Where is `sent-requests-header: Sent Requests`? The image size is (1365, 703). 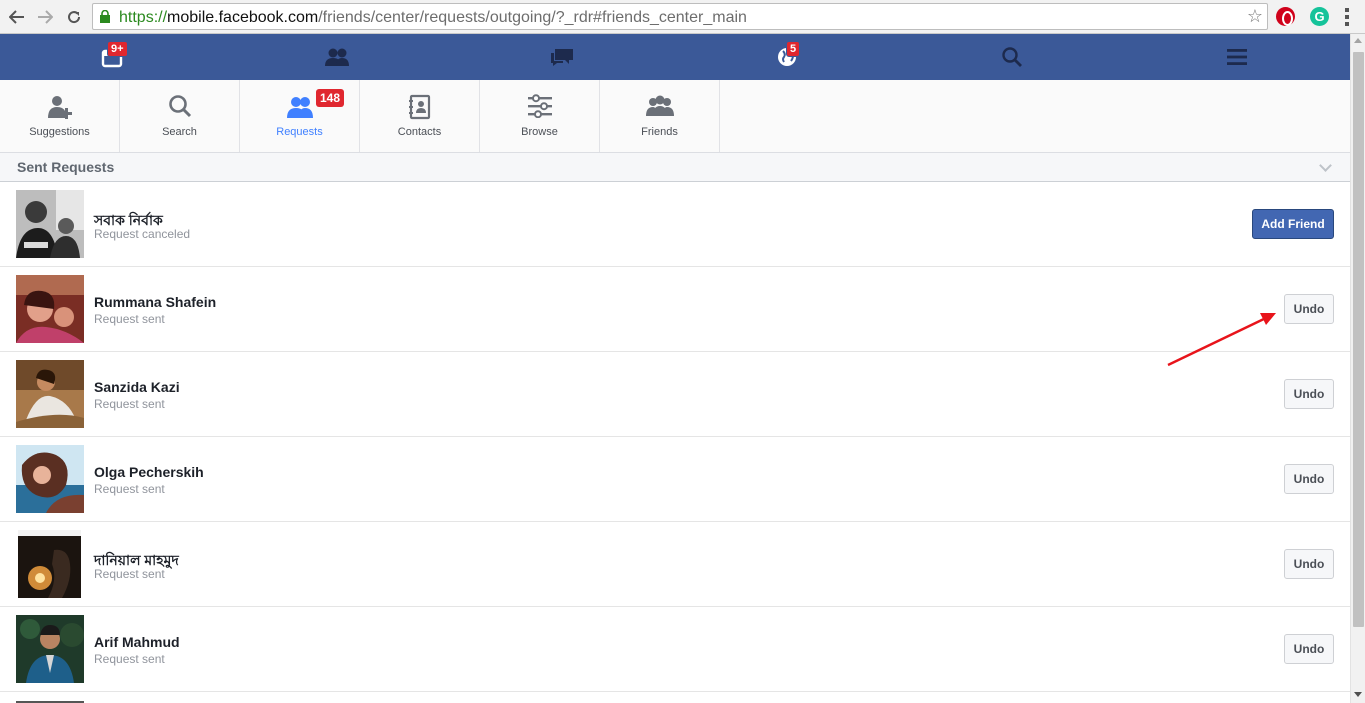 sent-requests-header: Sent Requests is located at coordinates (675, 167).